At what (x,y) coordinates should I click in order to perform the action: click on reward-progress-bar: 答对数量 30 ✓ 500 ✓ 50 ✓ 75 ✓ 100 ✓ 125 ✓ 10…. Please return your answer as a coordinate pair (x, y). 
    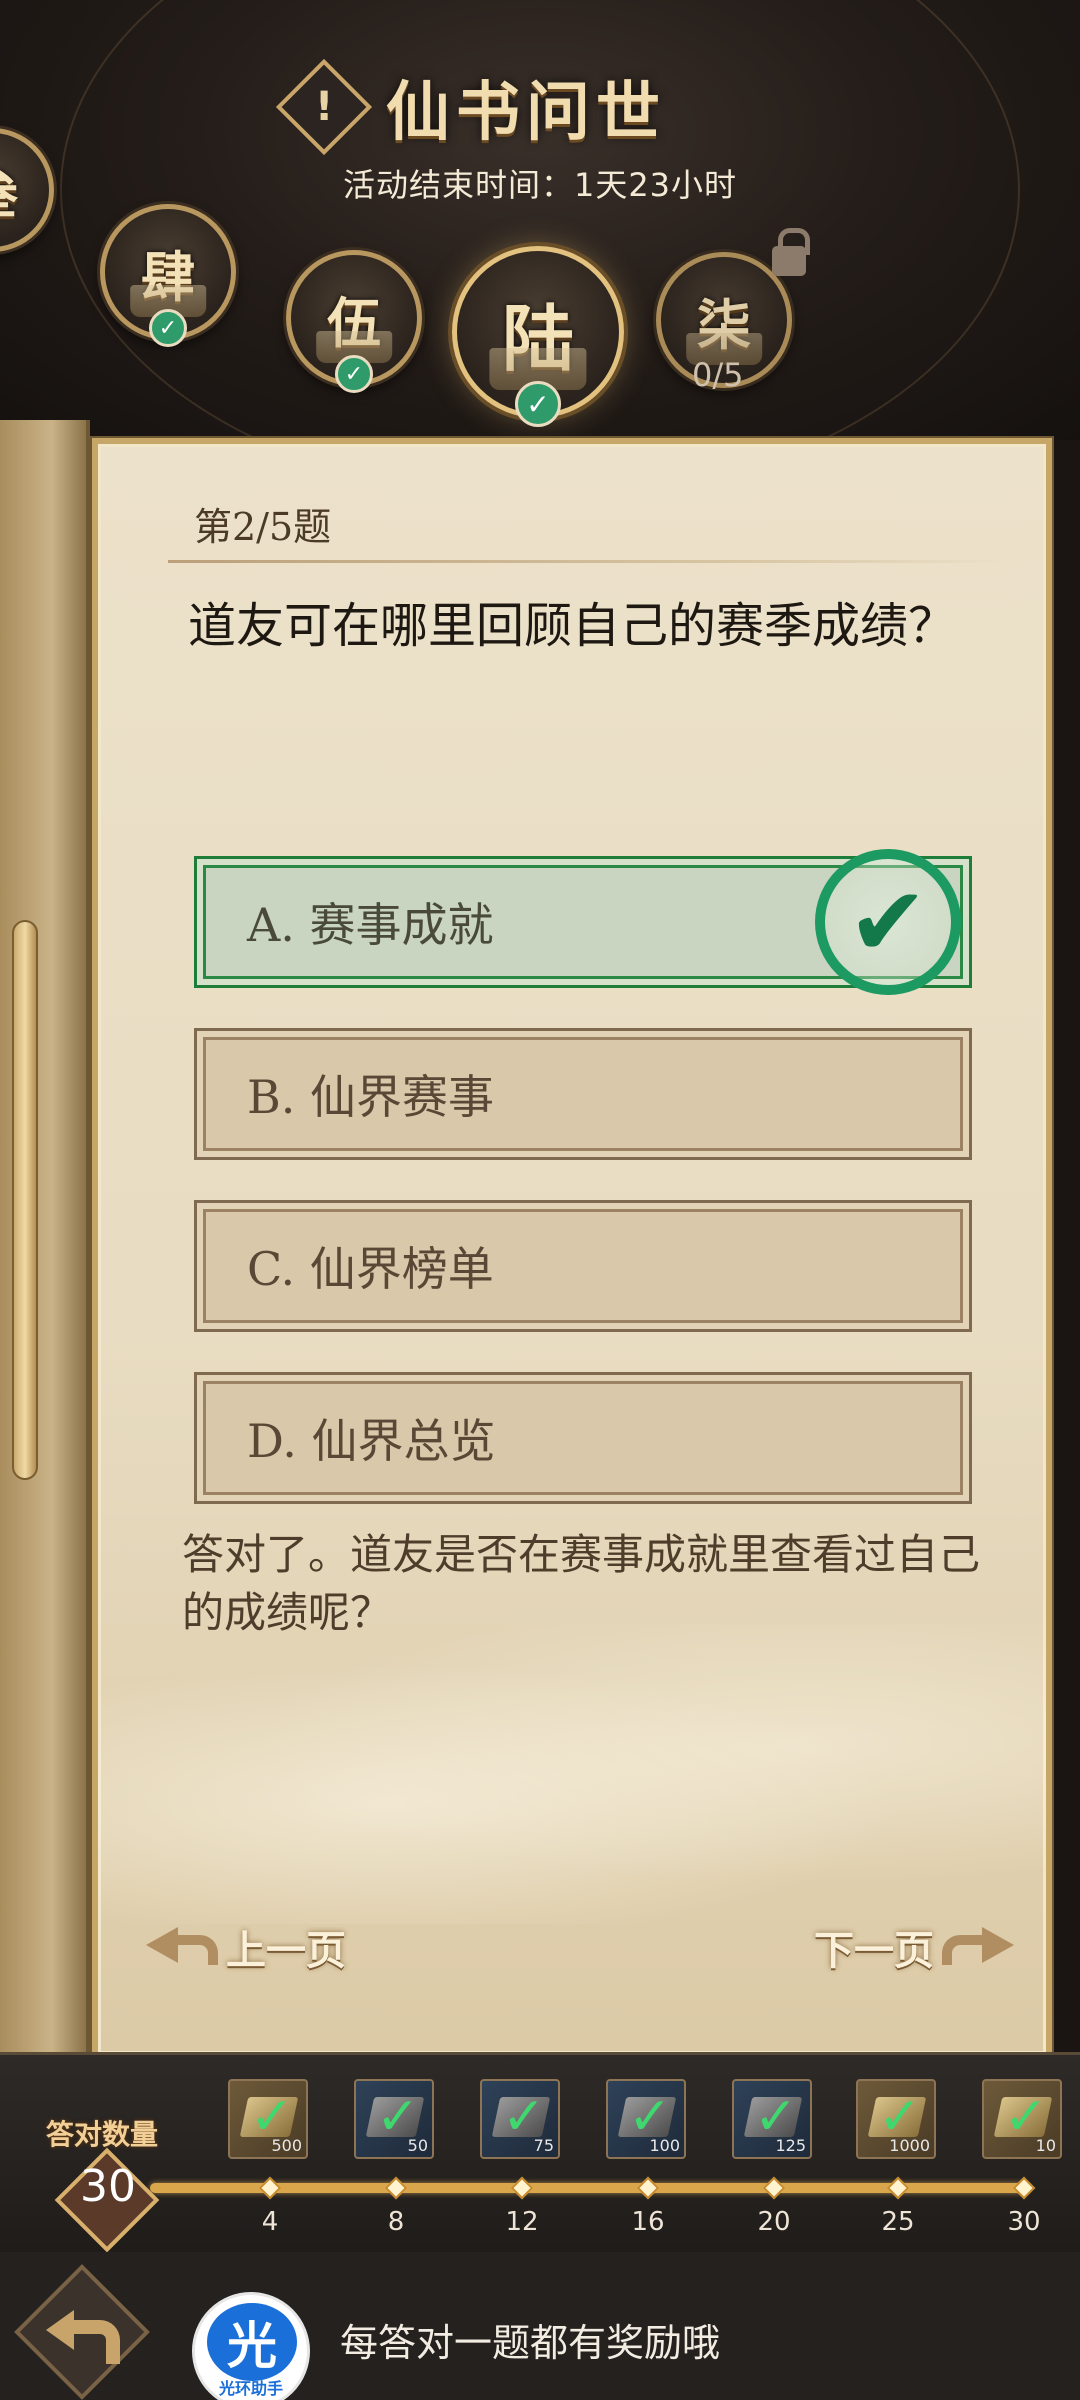
    Looking at the image, I should click on (540, 2152).